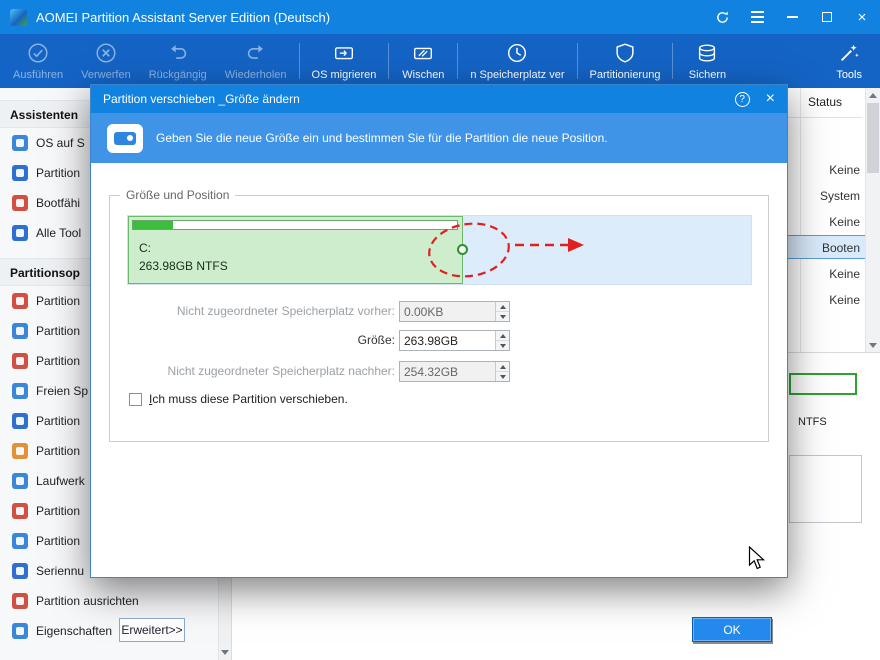  Describe the element at coordinates (447, 340) in the screenshot. I see `size-input` at that location.